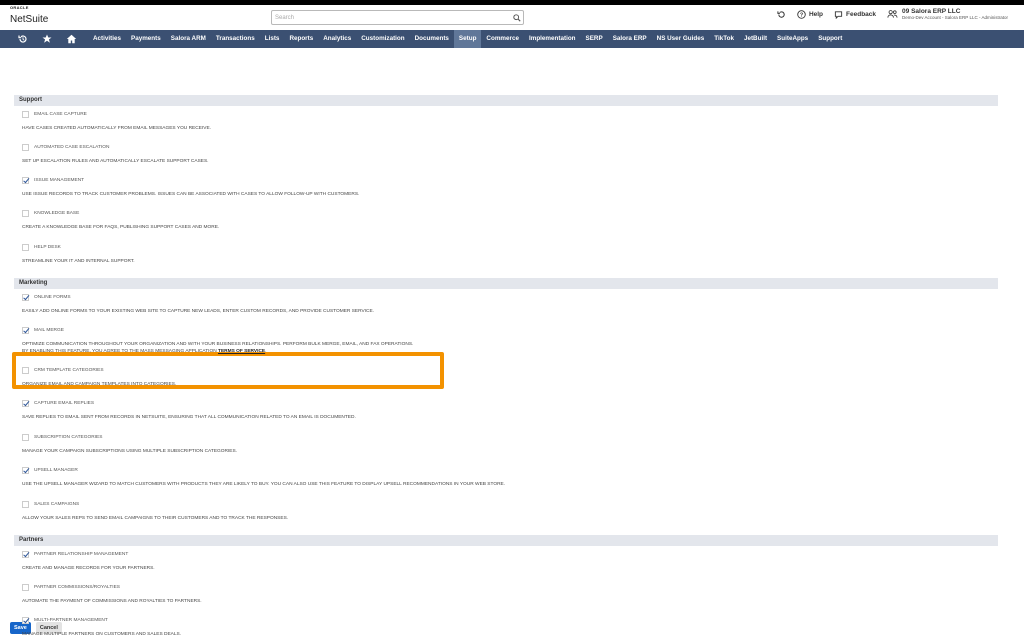  What do you see at coordinates (517, 18) in the screenshot?
I see `search-icon` at bounding box center [517, 18].